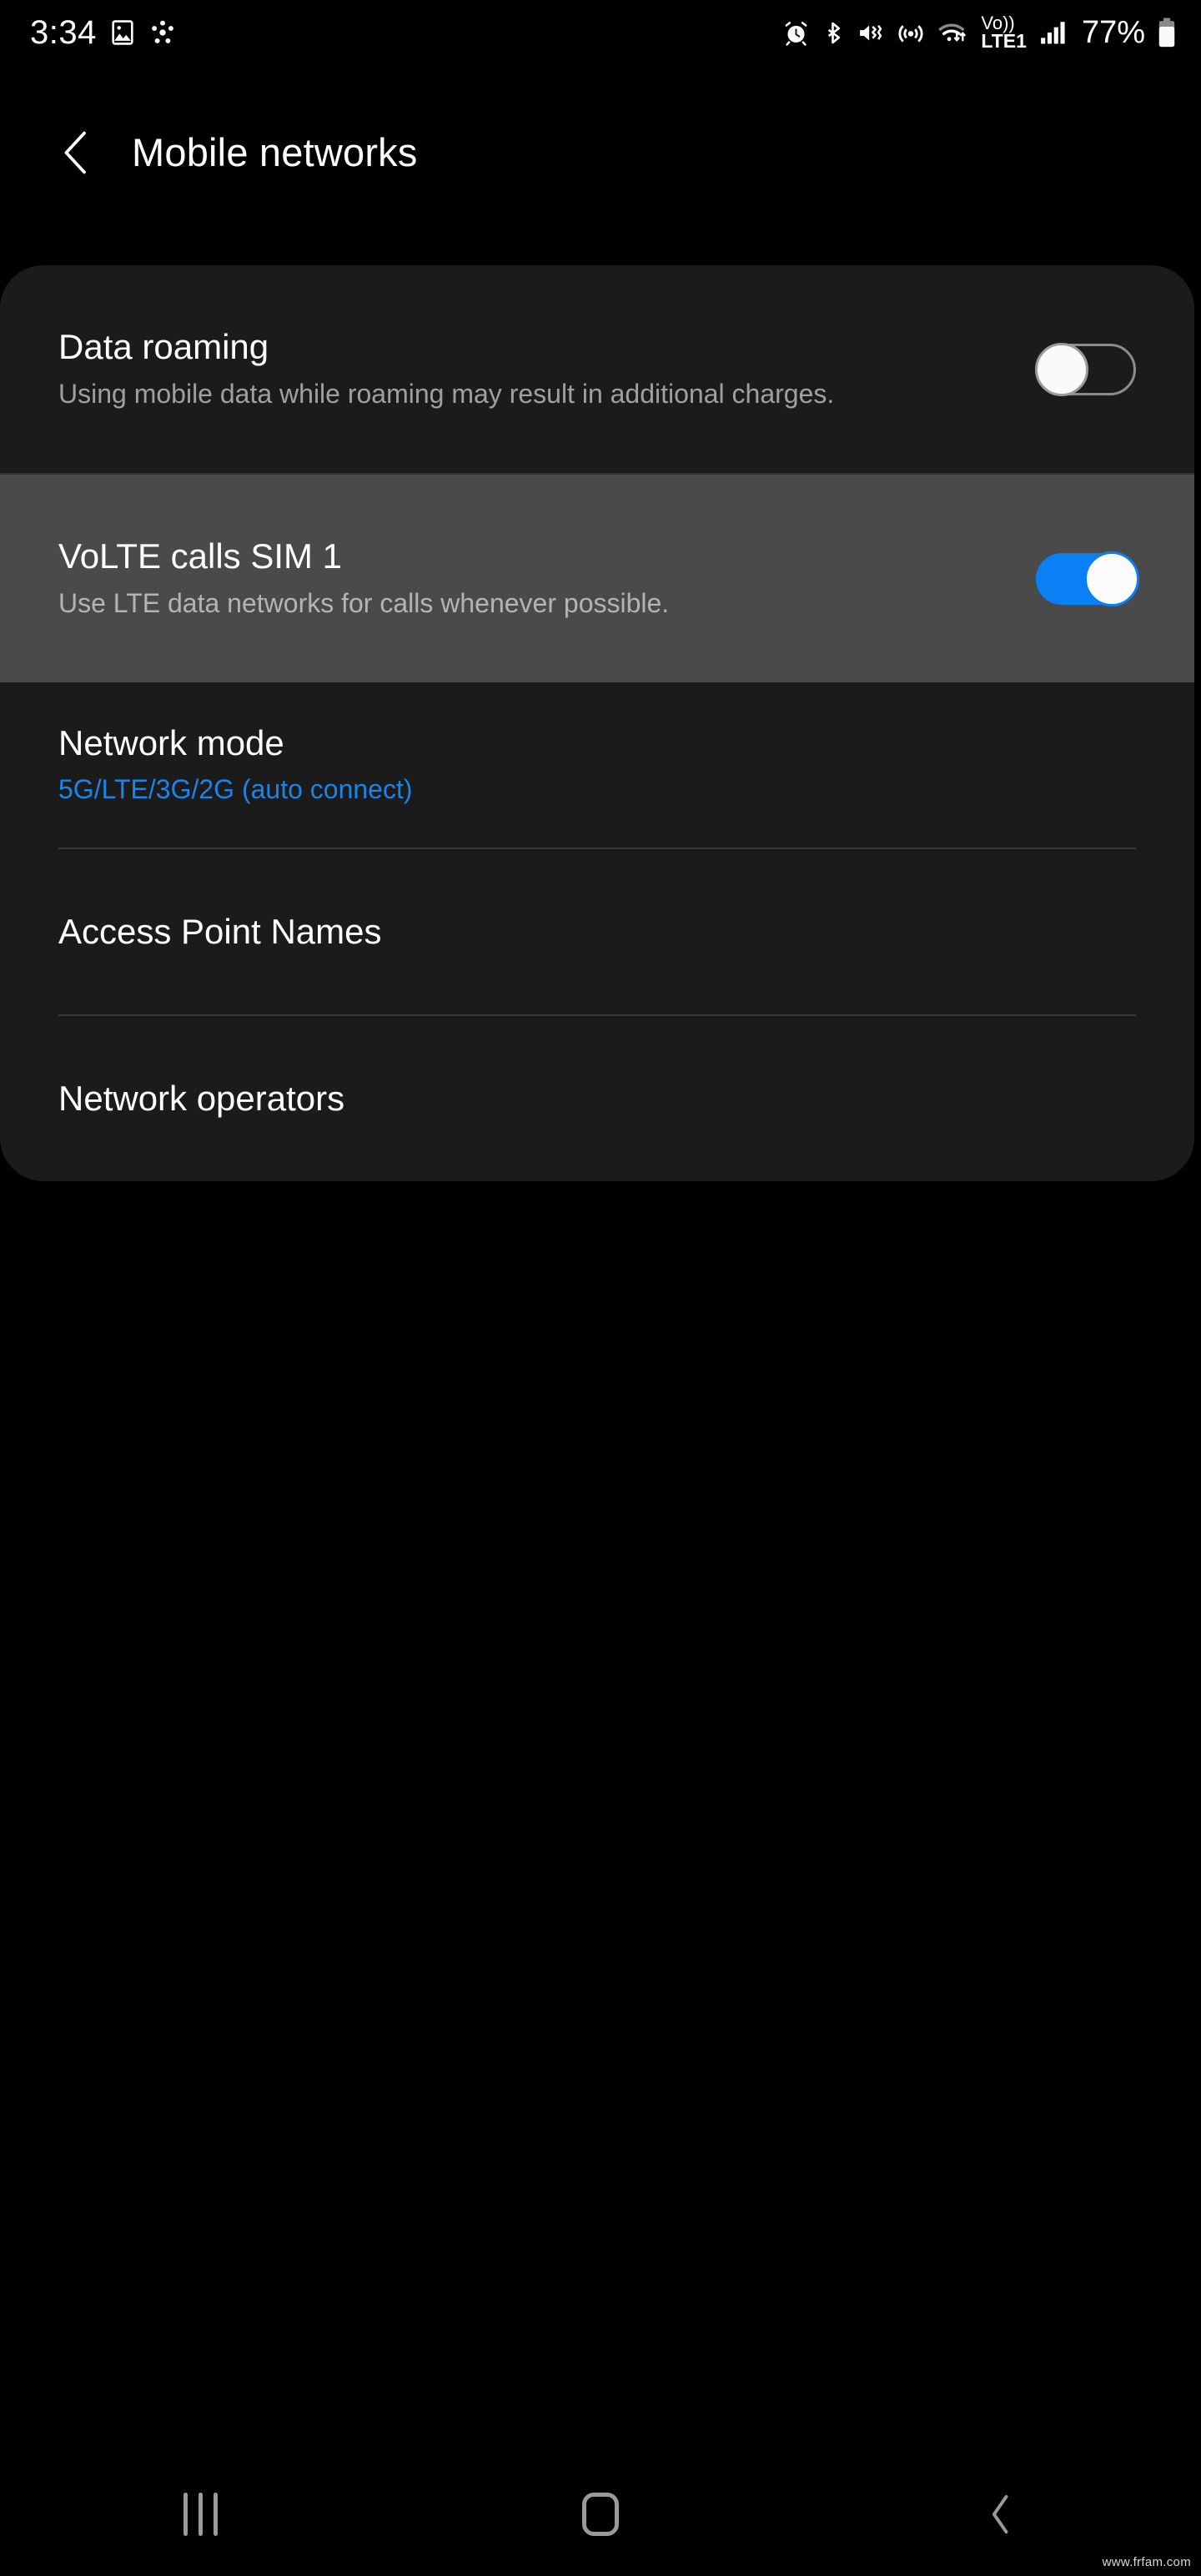  What do you see at coordinates (202, 1099) in the screenshot?
I see `setting-title: Network operators` at bounding box center [202, 1099].